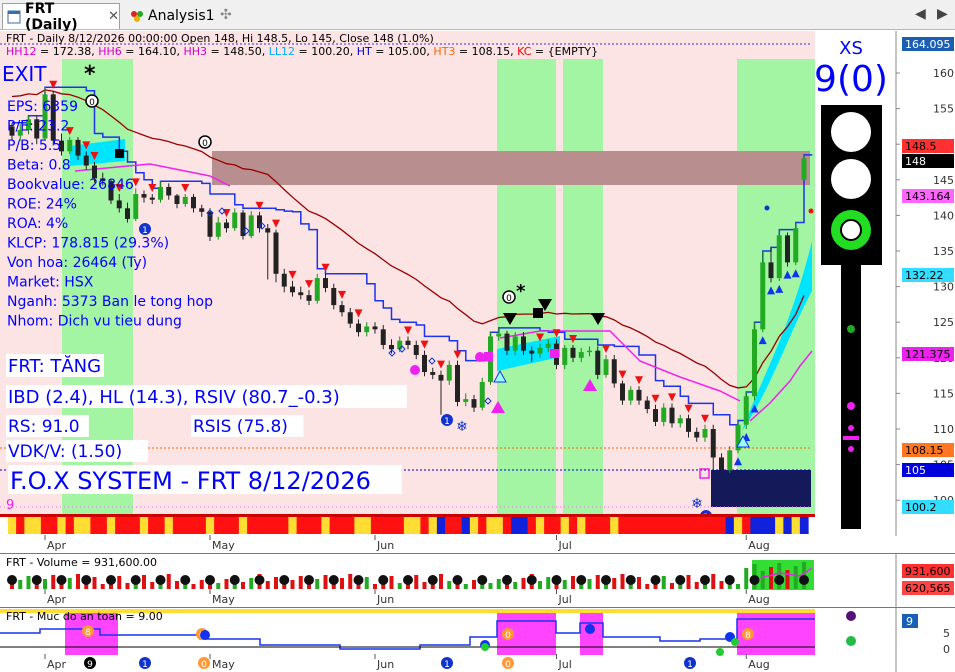 The width and height of the screenshot is (955, 672). I want to click on price-badge-5: 121.375, so click(928, 354).